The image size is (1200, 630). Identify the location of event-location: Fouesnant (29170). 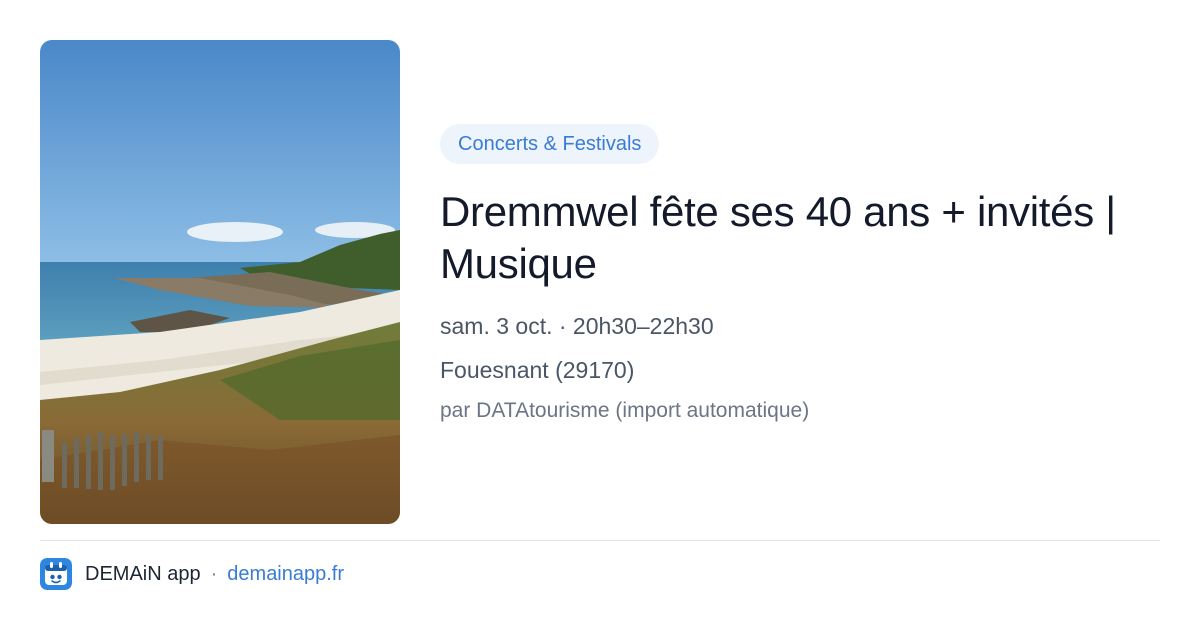
(537, 370).